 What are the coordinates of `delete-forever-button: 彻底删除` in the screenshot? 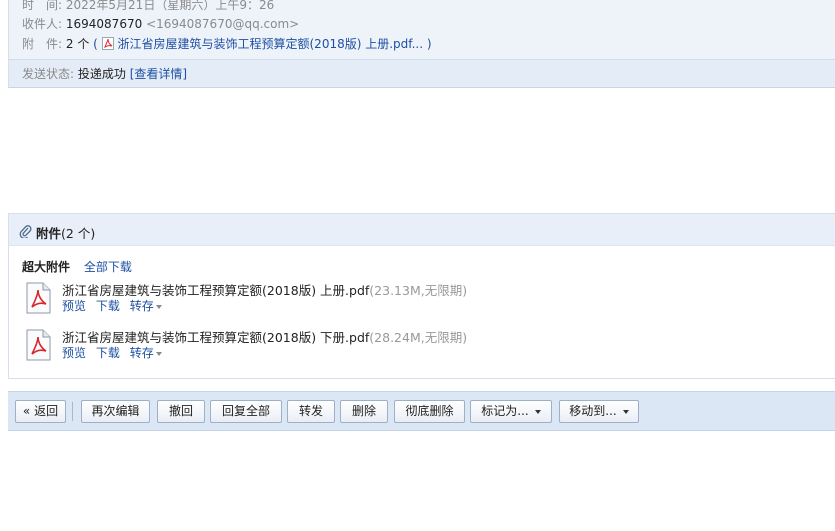 It's located at (429, 411).